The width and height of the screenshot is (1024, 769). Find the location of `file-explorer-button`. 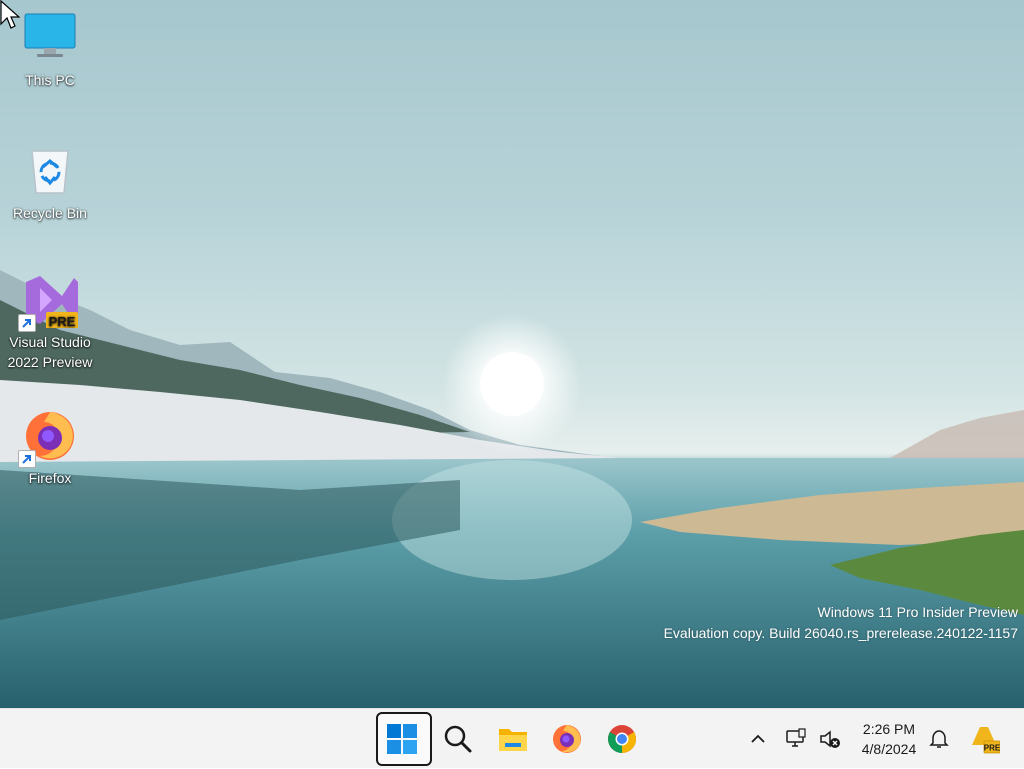

file-explorer-button is located at coordinates (513, 739).